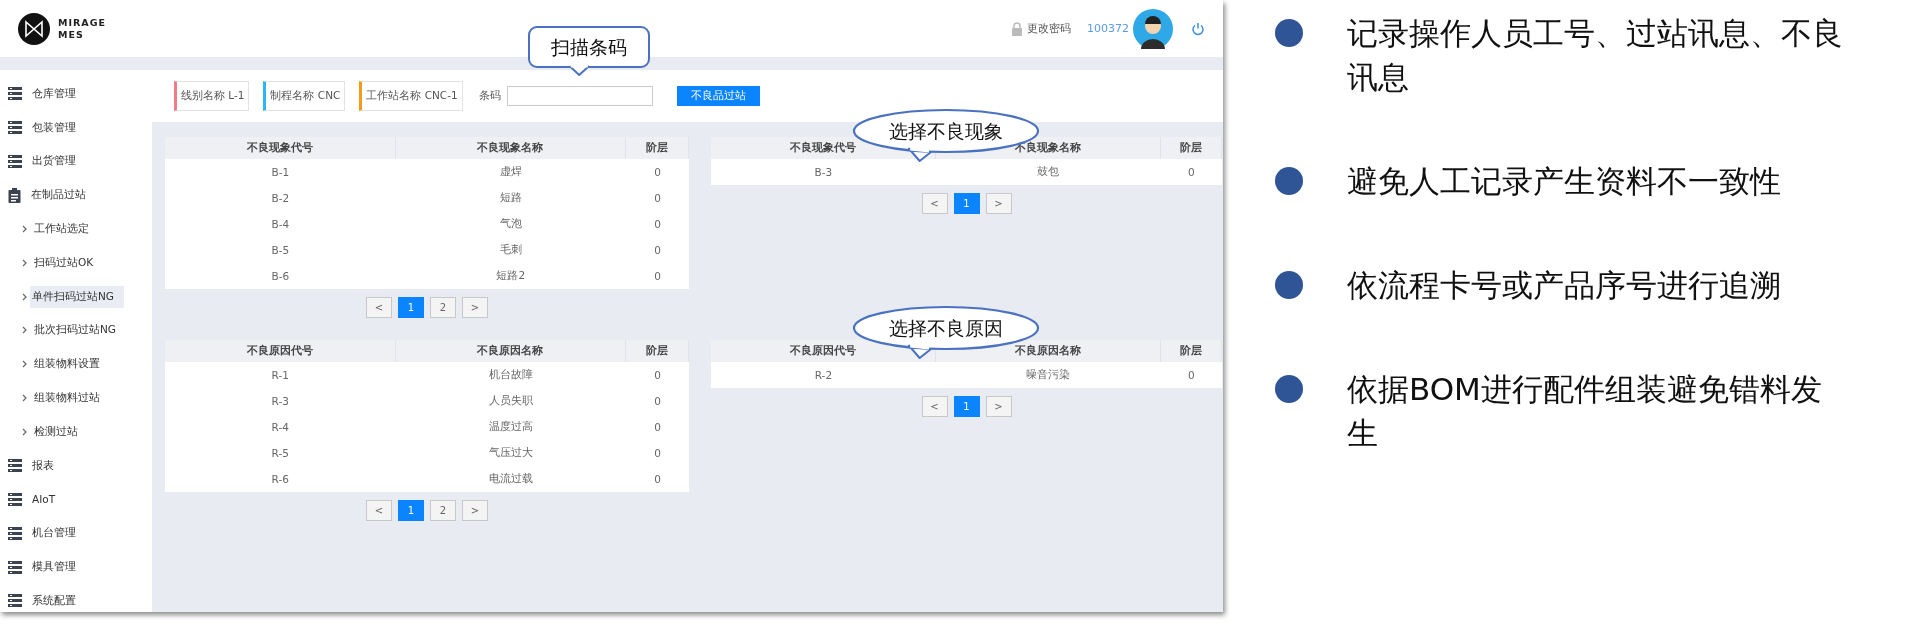  I want to click on info-tag: 工作站名称 CNC-1, so click(411, 96).